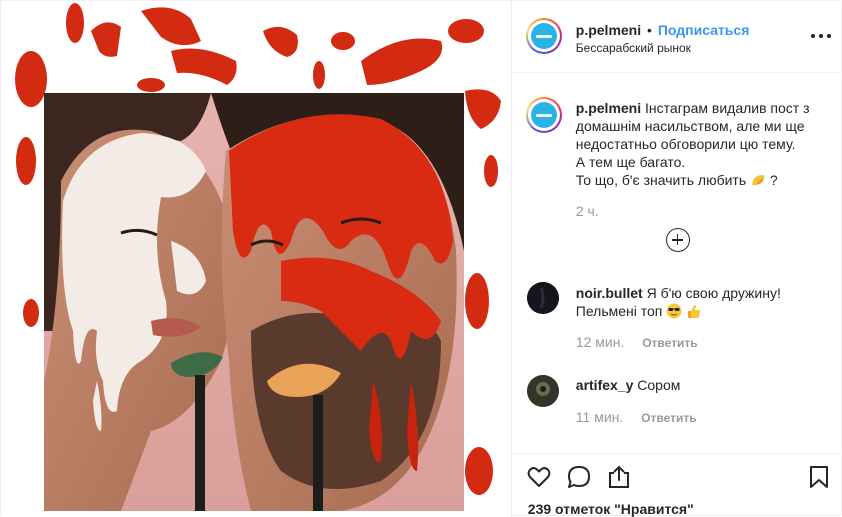  I want to click on caption-line-2: домашнім насильством, але ми ще, so click(690, 126).